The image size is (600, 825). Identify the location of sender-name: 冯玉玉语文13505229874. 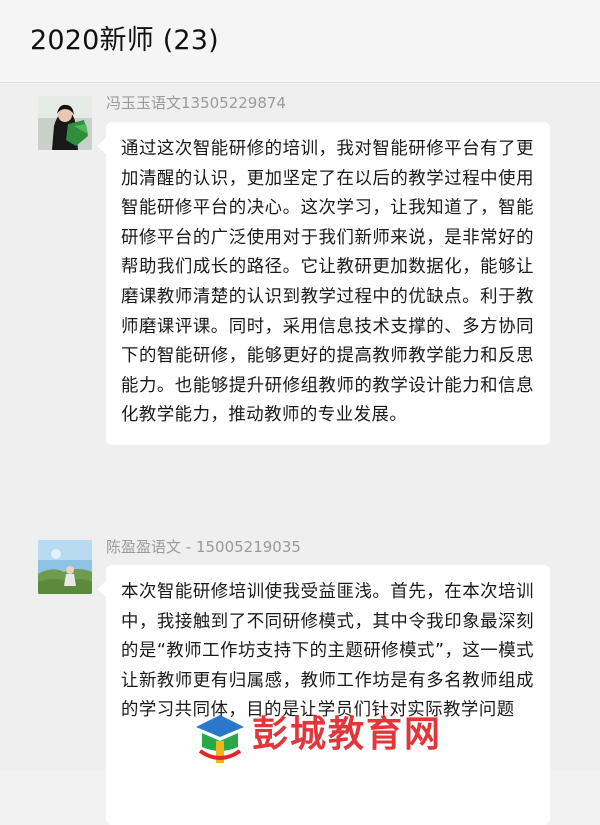
(196, 103).